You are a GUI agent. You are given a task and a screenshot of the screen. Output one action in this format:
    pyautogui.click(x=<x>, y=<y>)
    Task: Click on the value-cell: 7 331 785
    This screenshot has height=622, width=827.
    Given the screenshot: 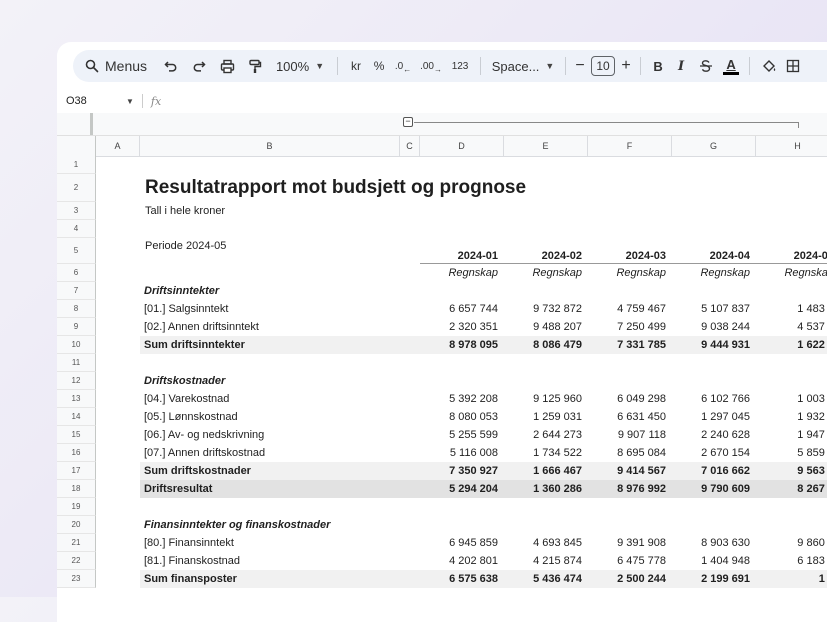 What is the action you would take?
    pyautogui.click(x=630, y=345)
    